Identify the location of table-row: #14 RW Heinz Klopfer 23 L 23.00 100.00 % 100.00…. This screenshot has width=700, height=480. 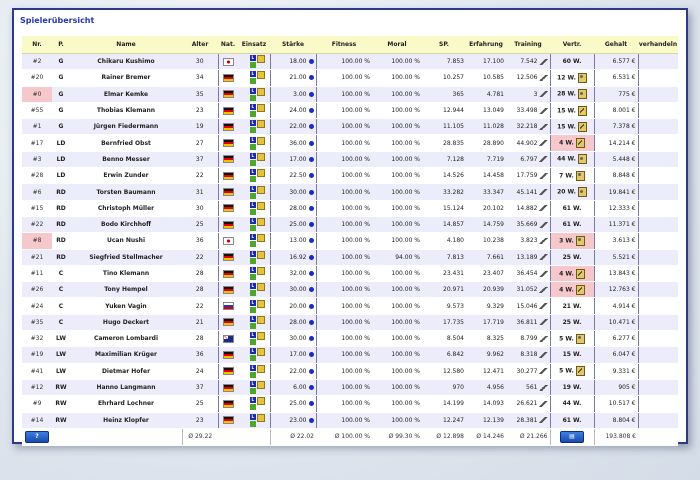
(350, 420).